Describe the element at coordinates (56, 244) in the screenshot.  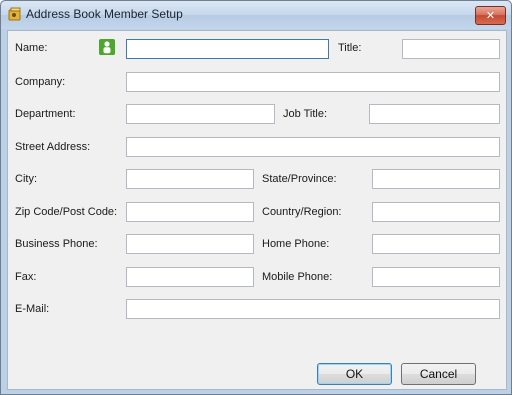
I see `business-phone-label: Business Phone:` at that location.